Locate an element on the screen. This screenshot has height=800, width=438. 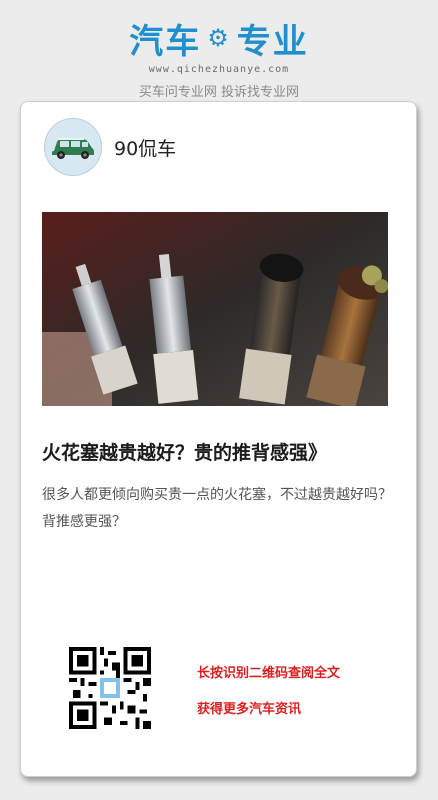
car-icon is located at coordinates (73, 148).